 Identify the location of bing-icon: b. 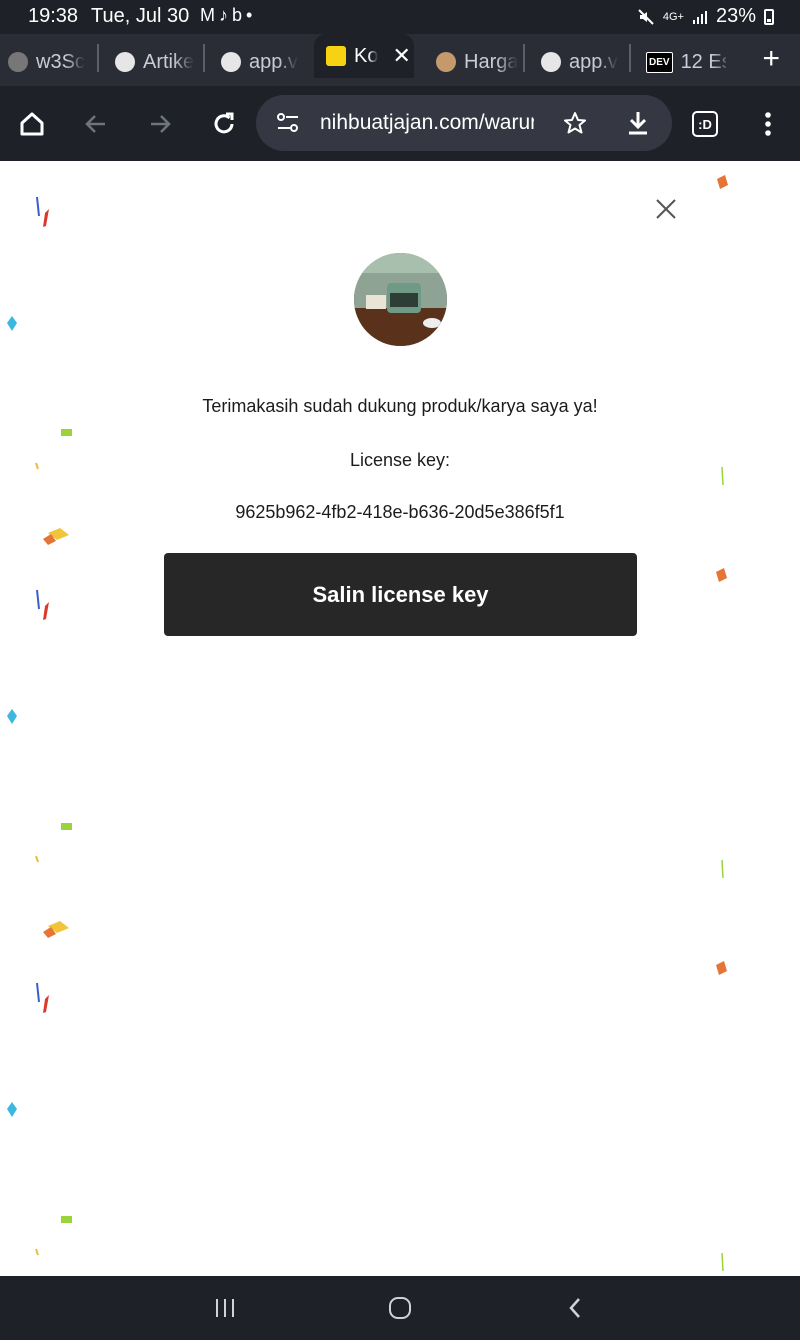
(239, 15).